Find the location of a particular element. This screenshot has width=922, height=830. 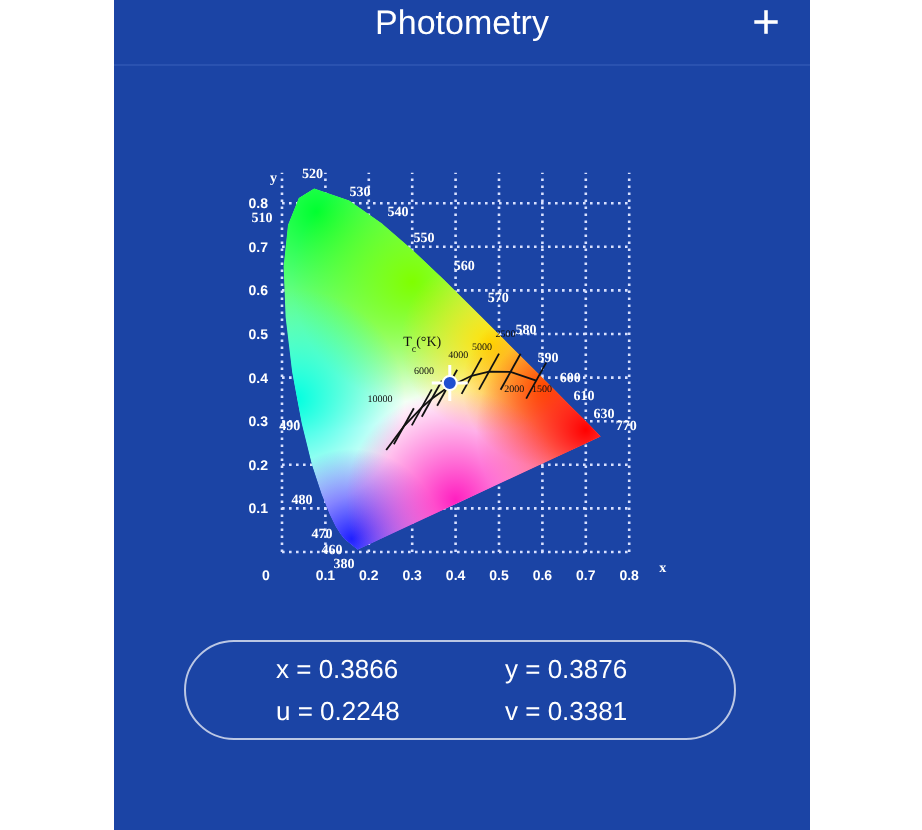

reading-value: x = 0.3866 is located at coordinates (337, 669).